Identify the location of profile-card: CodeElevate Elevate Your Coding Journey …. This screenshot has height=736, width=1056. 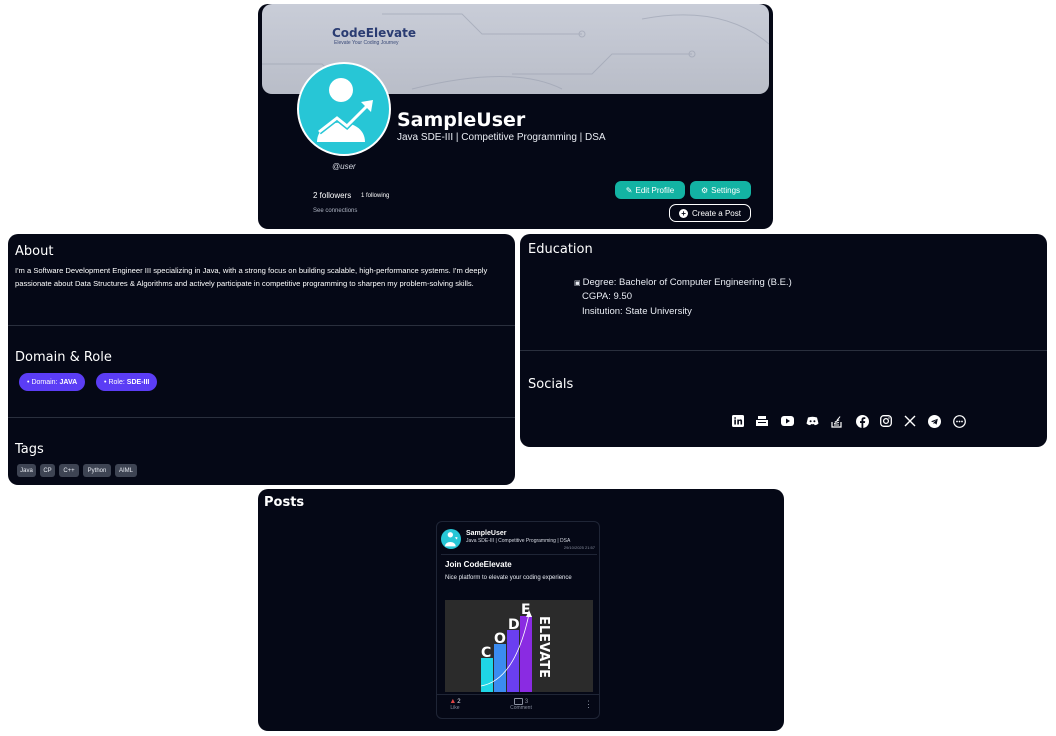
(515, 116).